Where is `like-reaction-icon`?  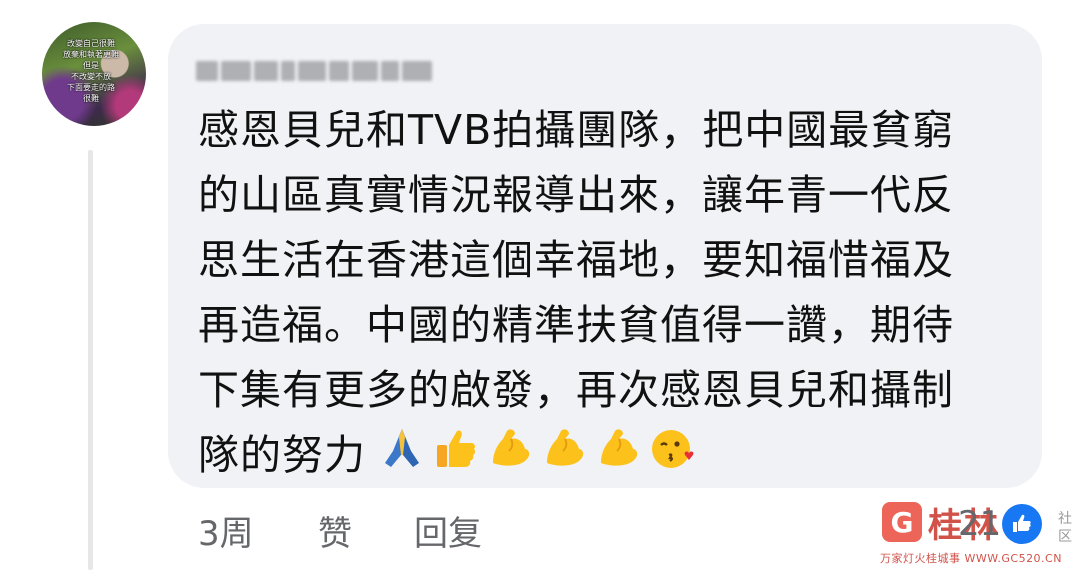 like-reaction-icon is located at coordinates (1022, 524).